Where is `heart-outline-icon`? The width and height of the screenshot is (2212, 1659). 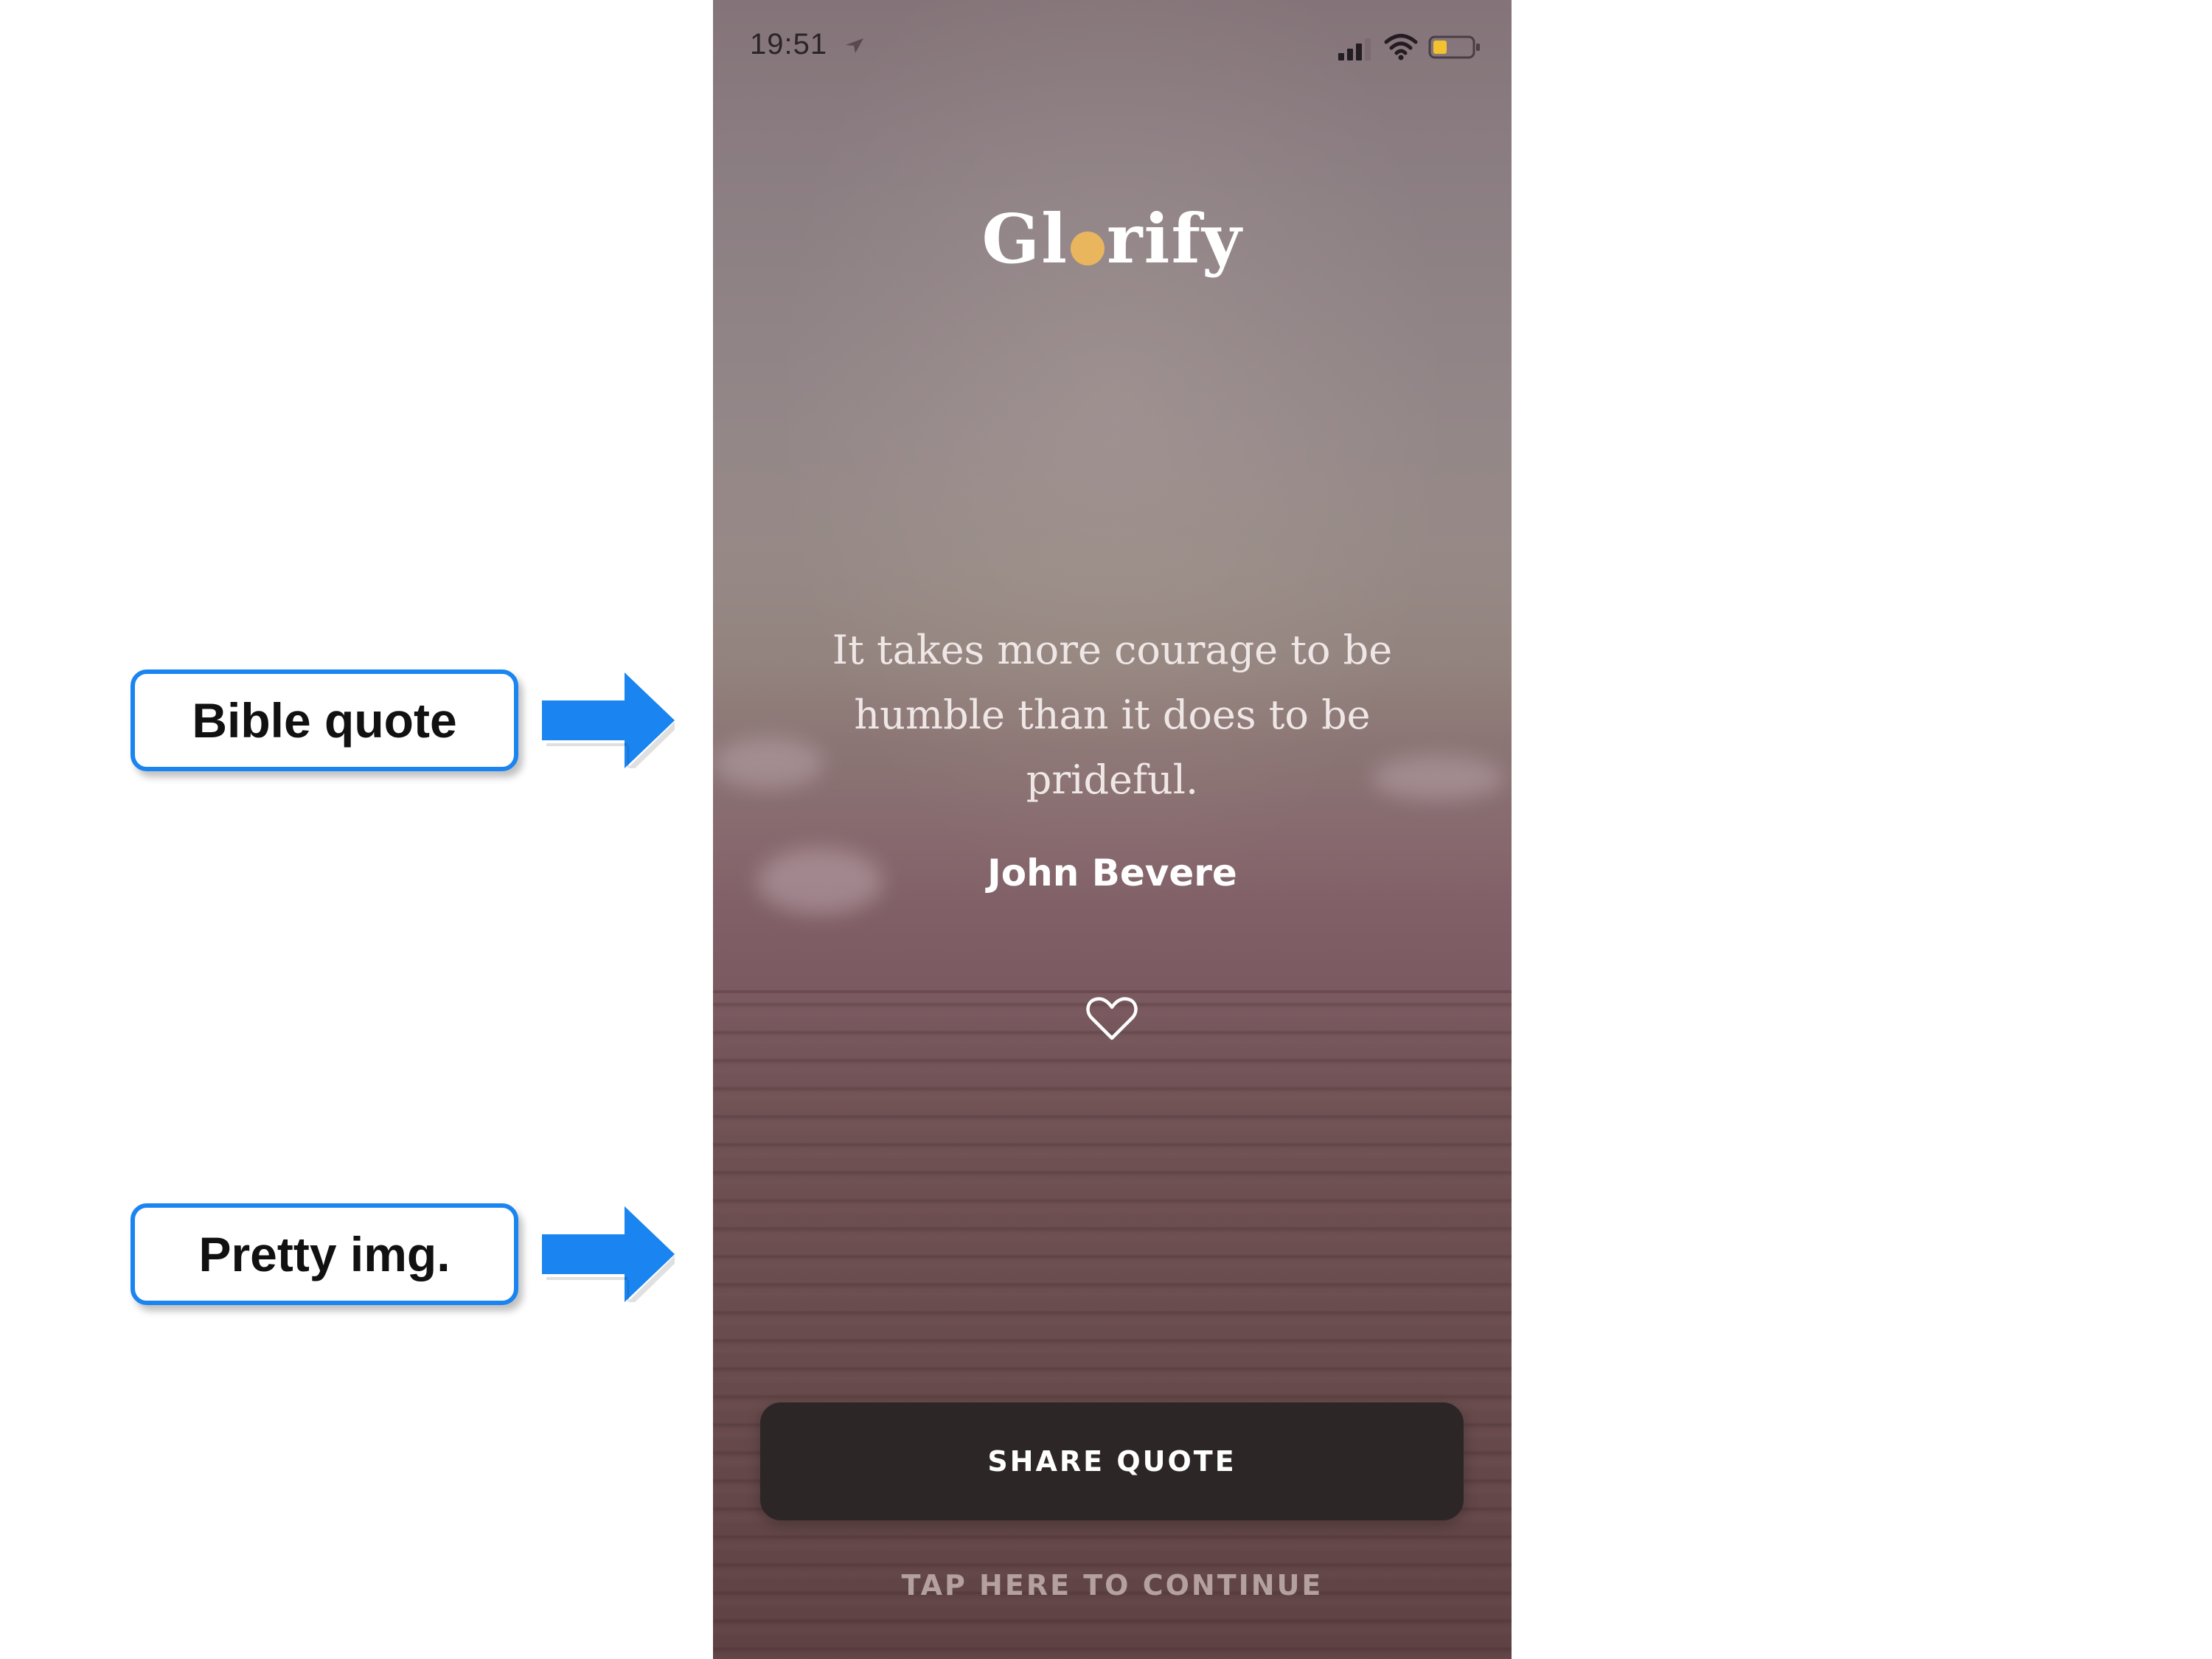
heart-outline-icon is located at coordinates (1111, 1019).